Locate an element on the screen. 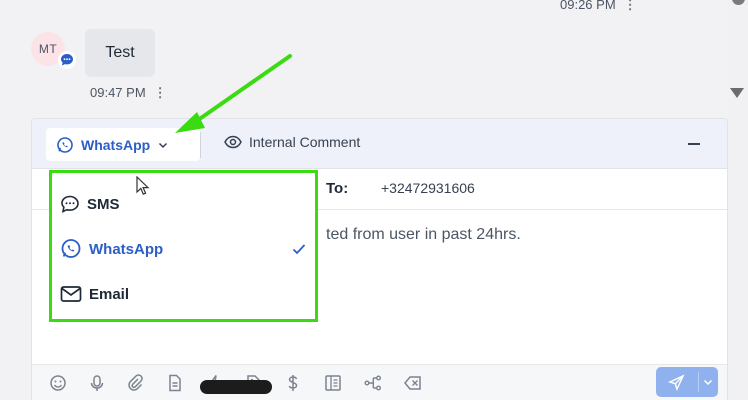  send-icon is located at coordinates (676, 382).